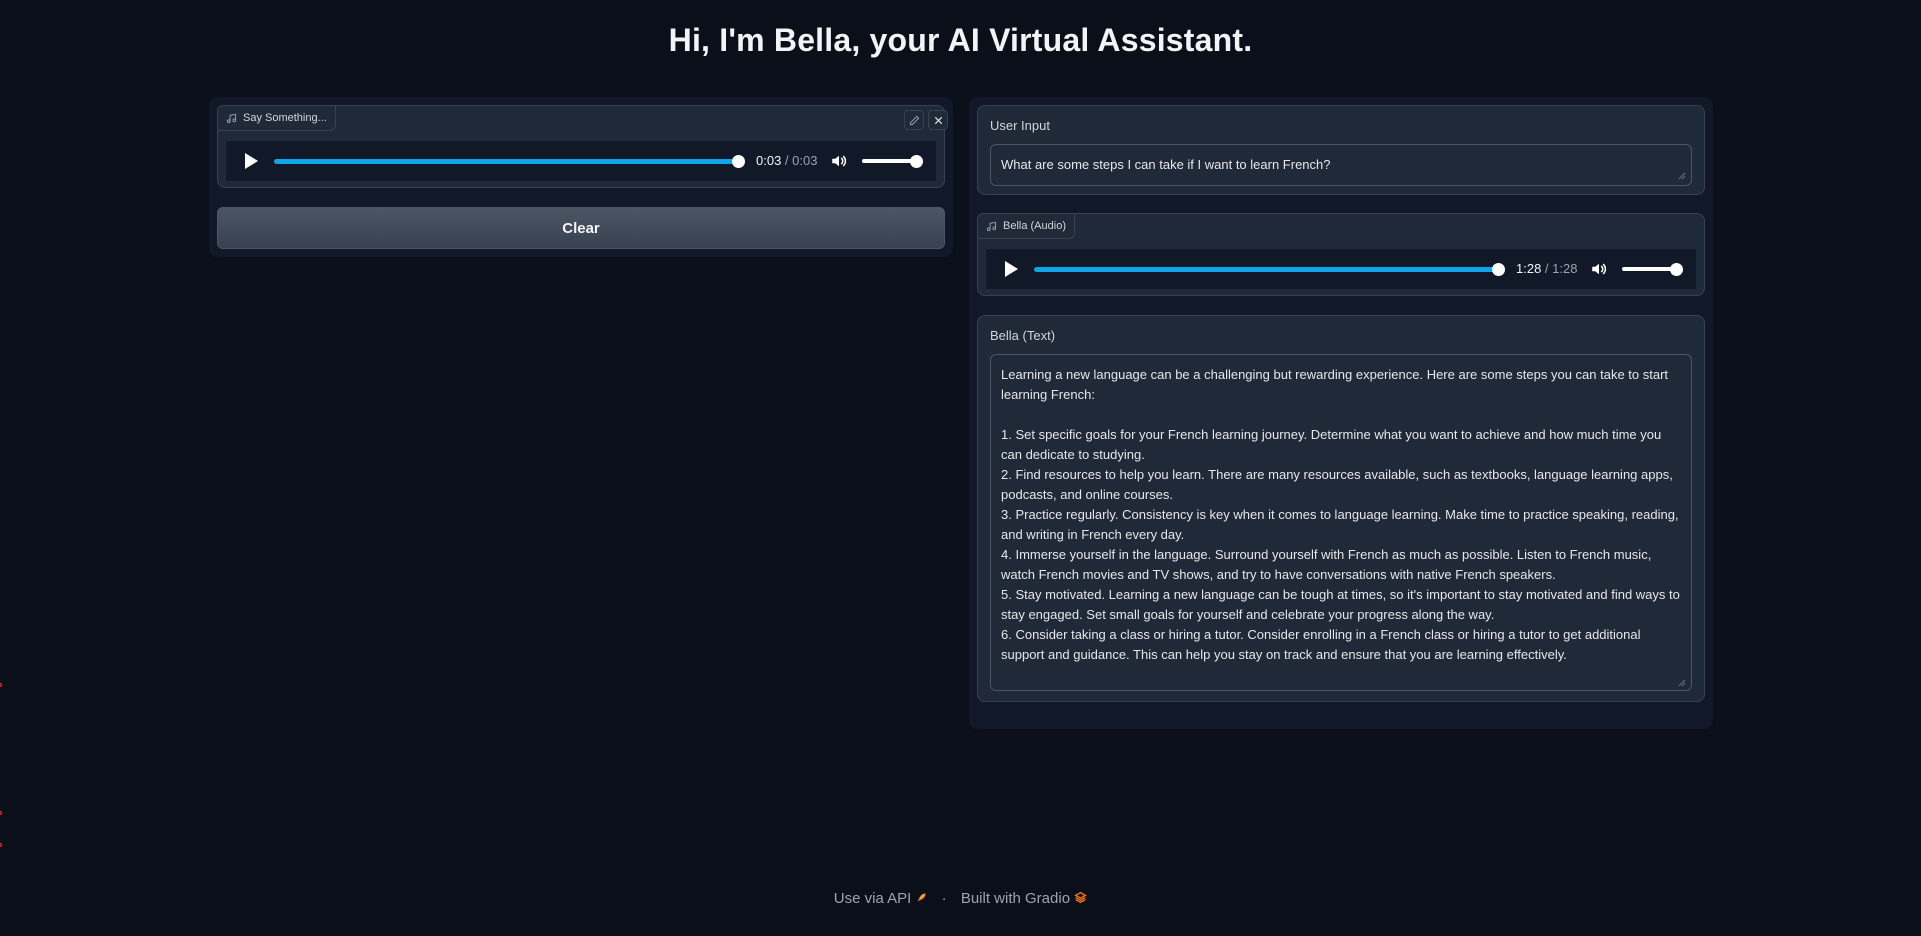  I want to click on edit-button, so click(914, 120).